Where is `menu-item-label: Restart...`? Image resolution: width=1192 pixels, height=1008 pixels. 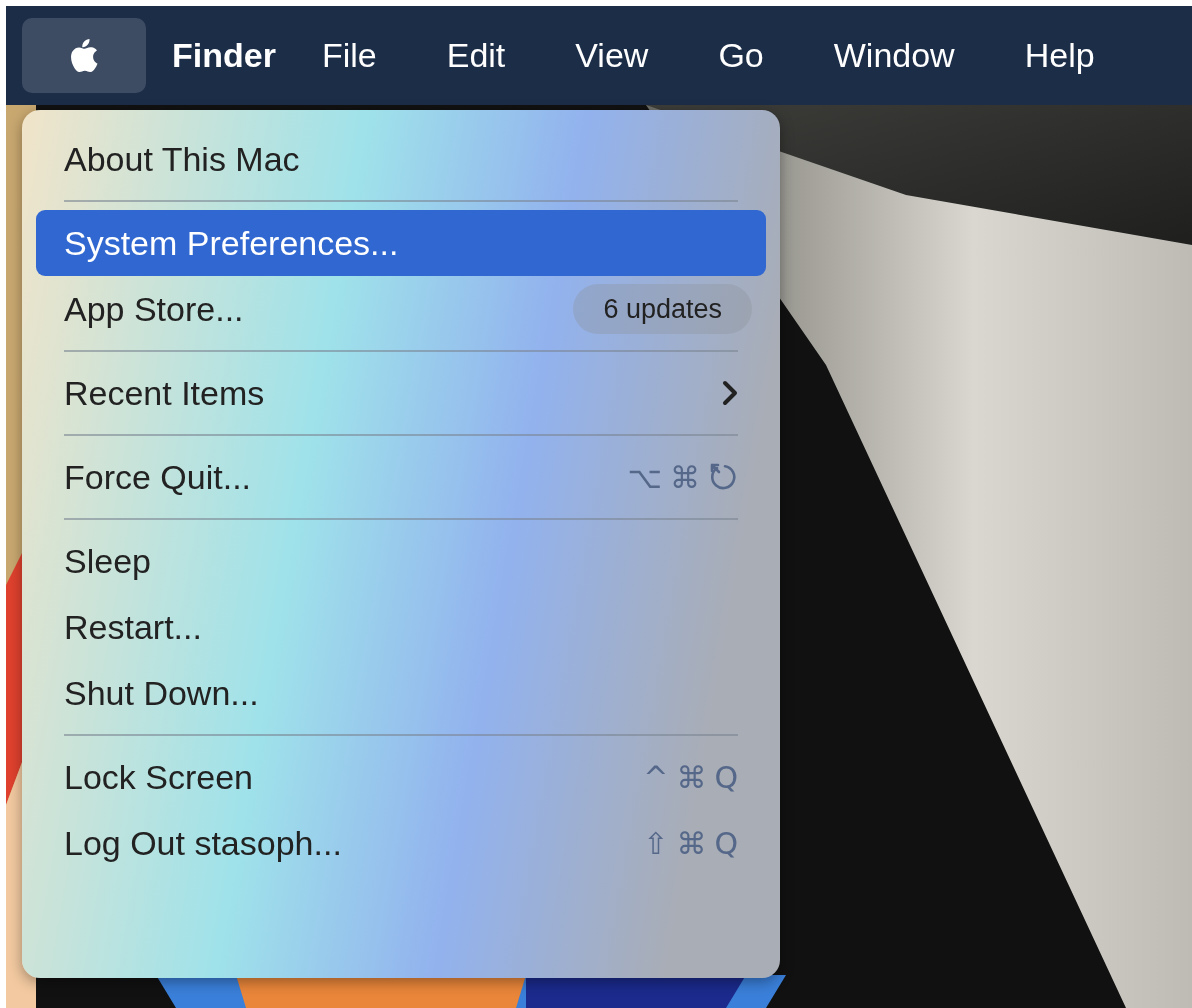
menu-item-label: Restart... is located at coordinates (133, 627).